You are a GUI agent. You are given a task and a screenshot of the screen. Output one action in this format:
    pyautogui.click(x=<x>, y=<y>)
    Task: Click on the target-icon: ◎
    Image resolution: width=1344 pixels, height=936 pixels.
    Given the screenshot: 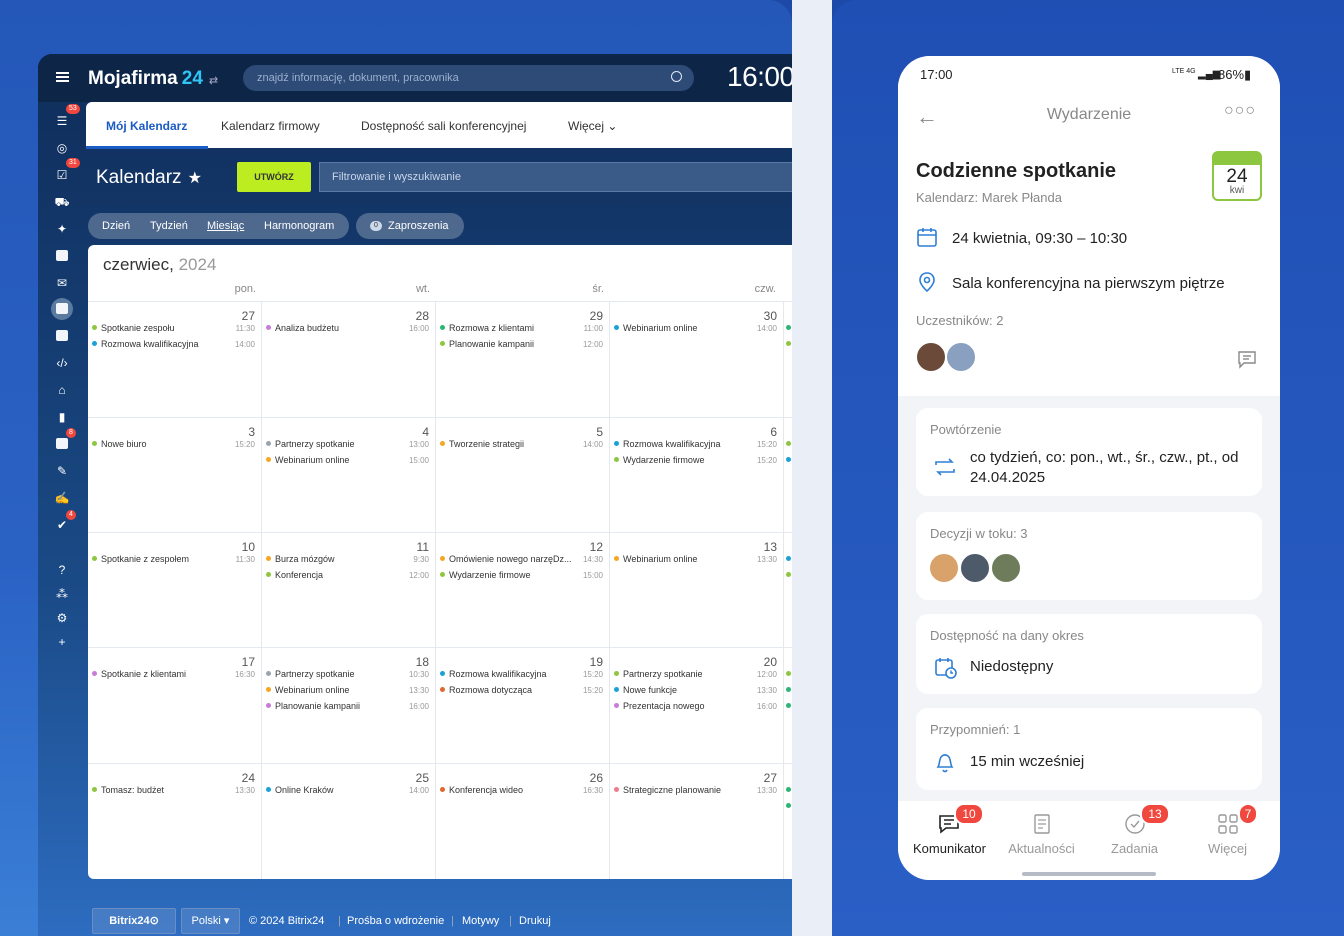 What is the action you would take?
    pyautogui.click(x=62, y=148)
    